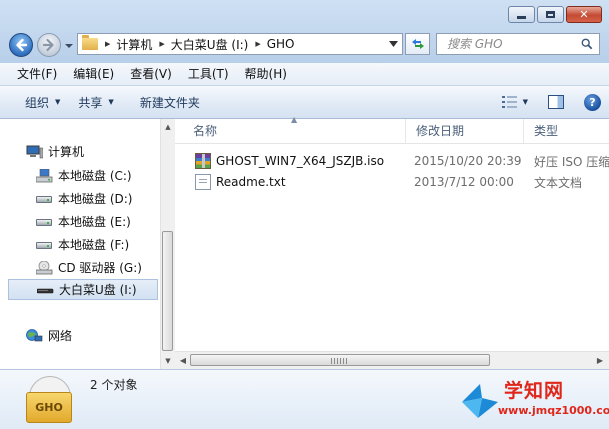 Image resolution: width=609 pixels, height=429 pixels. I want to click on menu-file: 文件(F), so click(32, 74).